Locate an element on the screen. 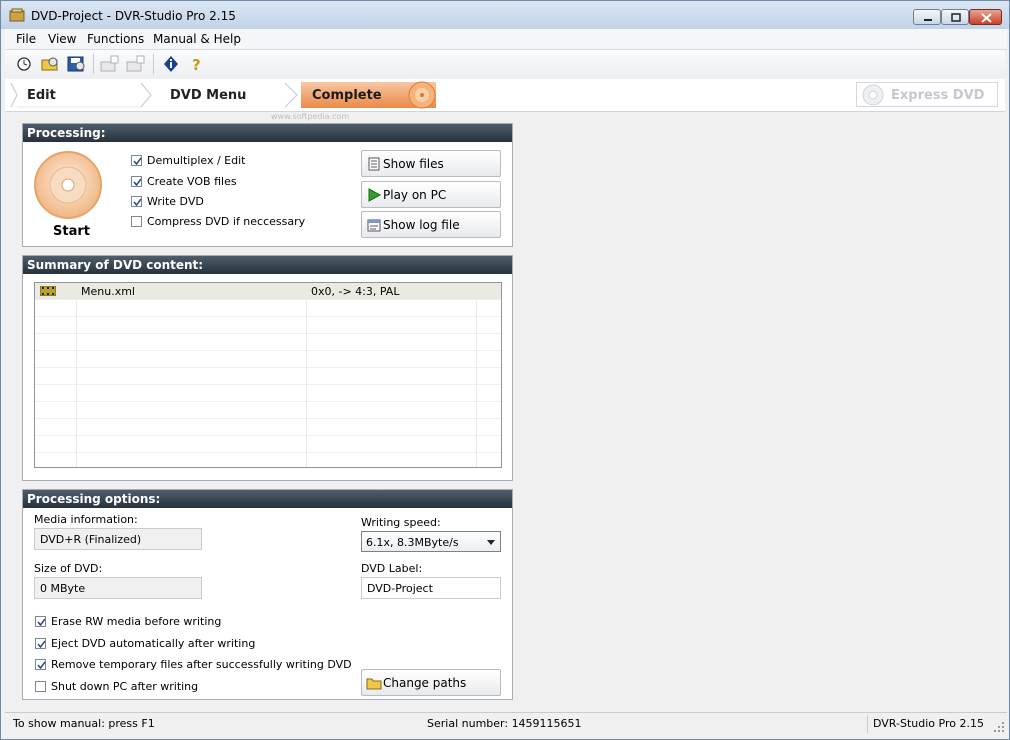 The width and height of the screenshot is (1010, 740). media-info-field: DVD+R (Finalized) is located at coordinates (118, 539).